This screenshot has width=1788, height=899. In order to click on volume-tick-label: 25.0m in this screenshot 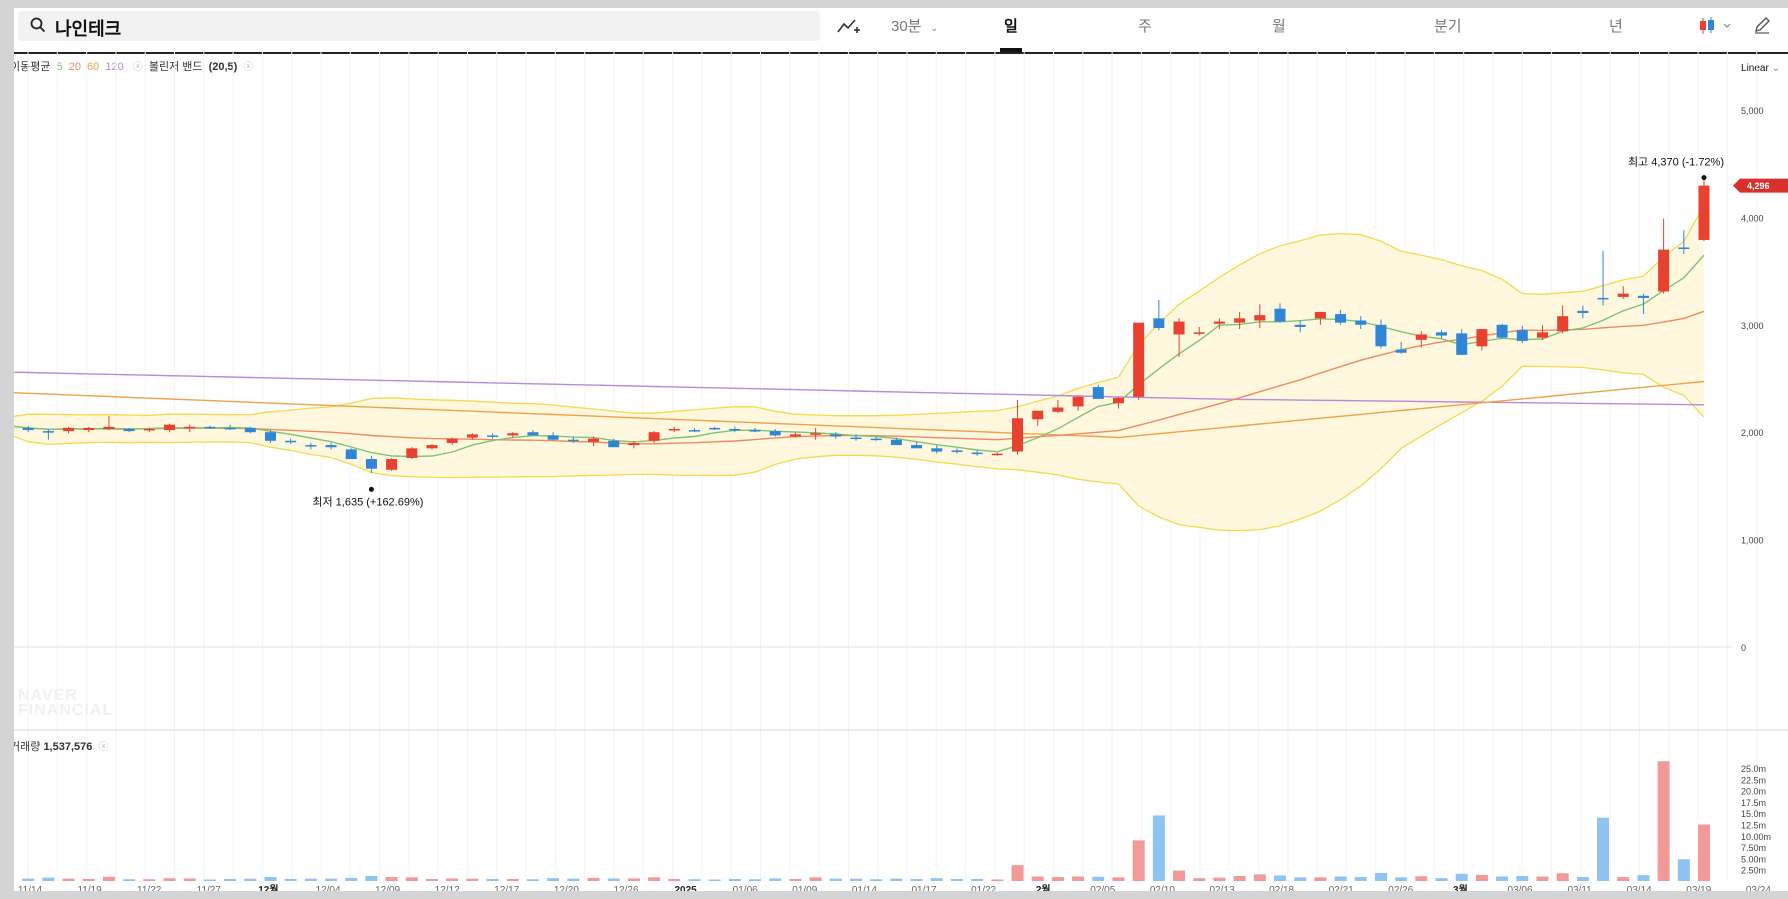, I will do `click(1753, 769)`.